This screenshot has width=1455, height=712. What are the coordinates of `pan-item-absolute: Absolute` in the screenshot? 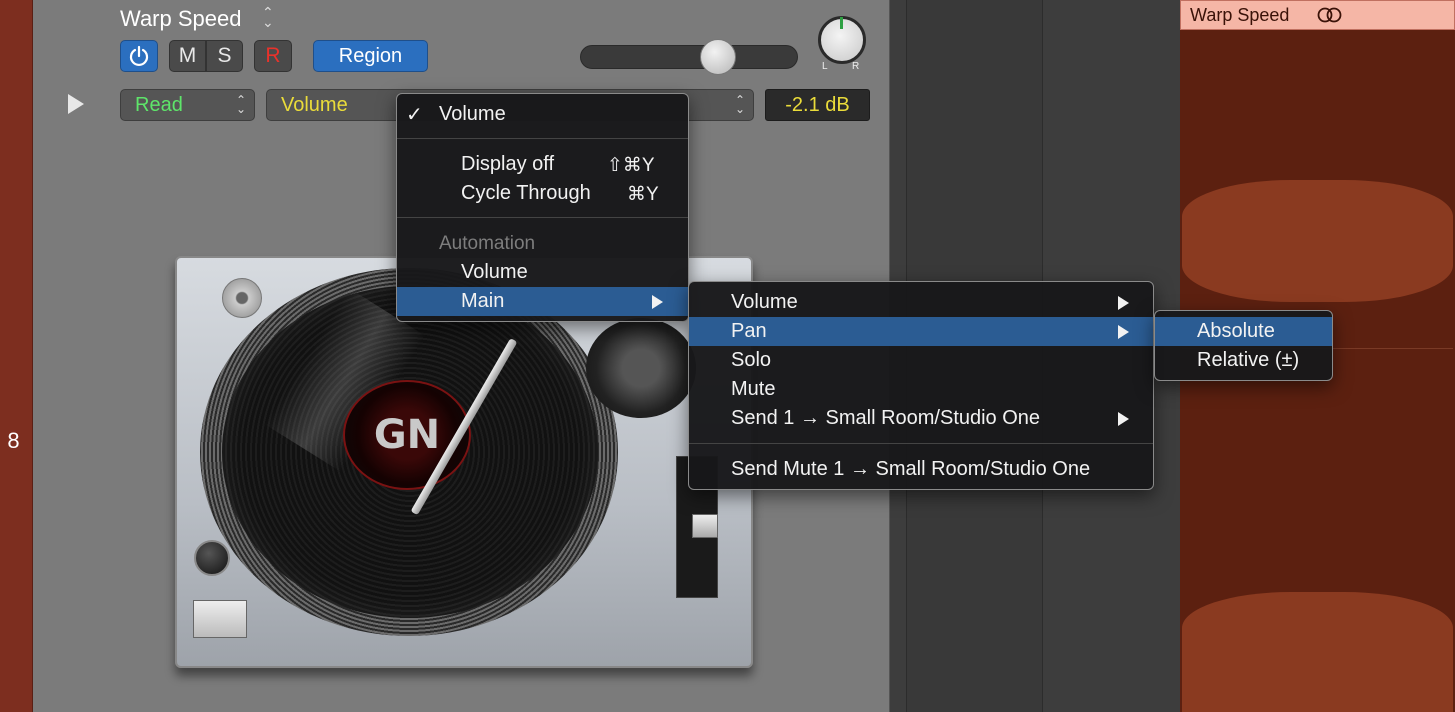 It's located at (1243, 331).